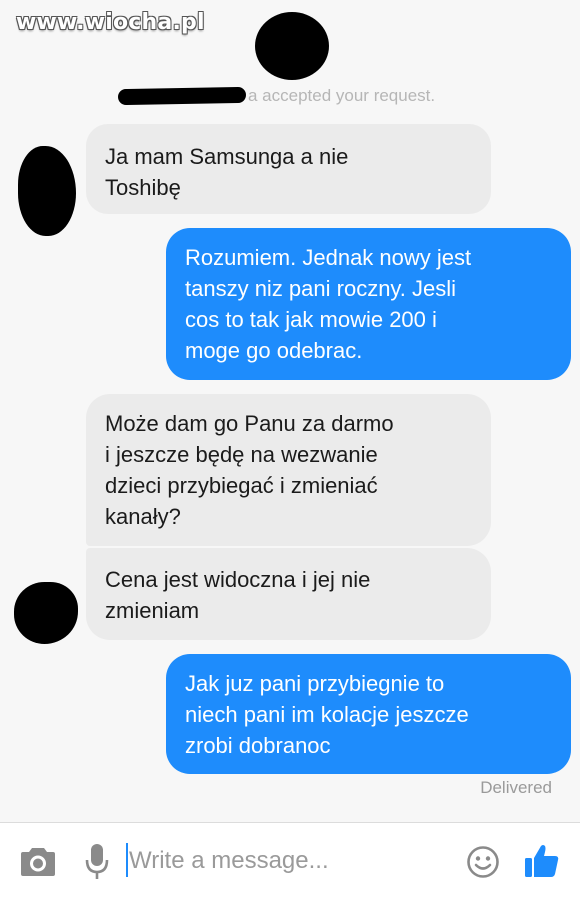 Image resolution: width=580 pixels, height=901 pixels. I want to click on message-input, so click(289, 861).